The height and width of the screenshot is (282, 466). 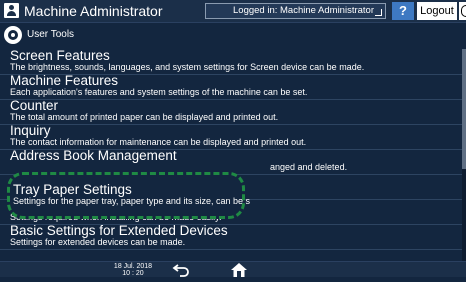 What do you see at coordinates (72, 189) in the screenshot?
I see `highlighted-item-name: Tray Paper Settings` at bounding box center [72, 189].